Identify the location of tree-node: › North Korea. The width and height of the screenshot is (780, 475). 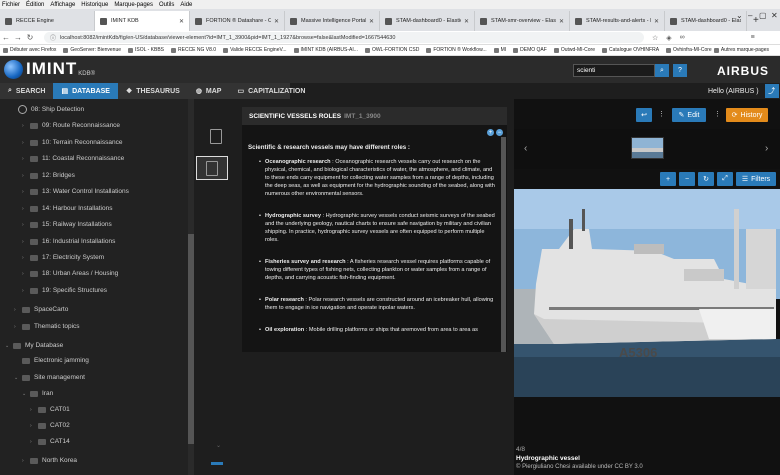
(49, 460).